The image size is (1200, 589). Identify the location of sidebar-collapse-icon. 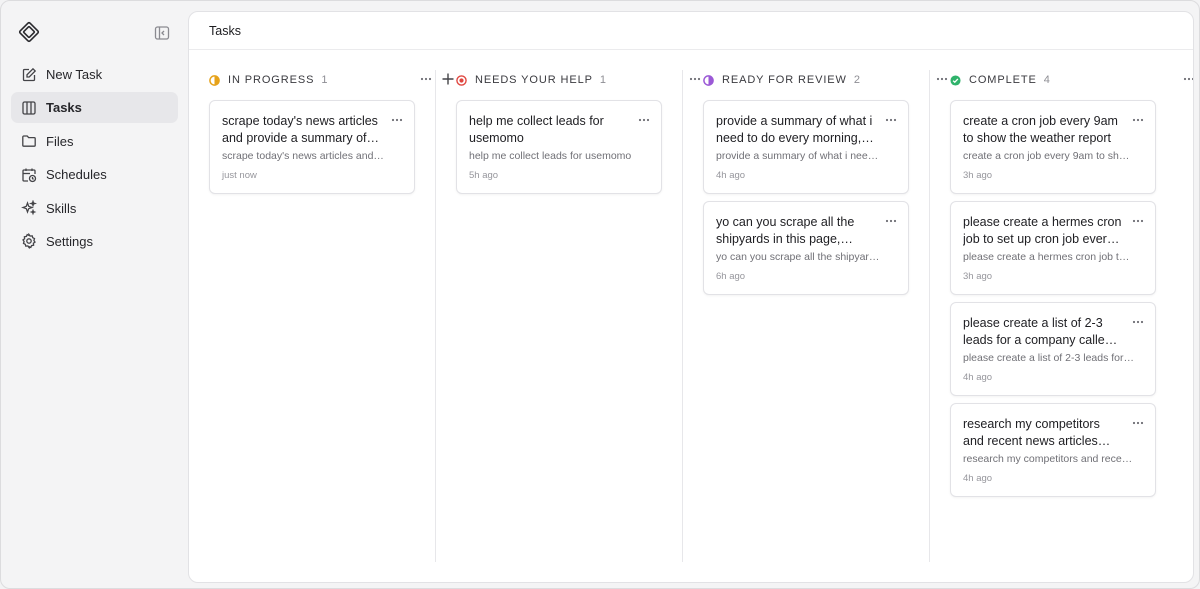
(162, 33).